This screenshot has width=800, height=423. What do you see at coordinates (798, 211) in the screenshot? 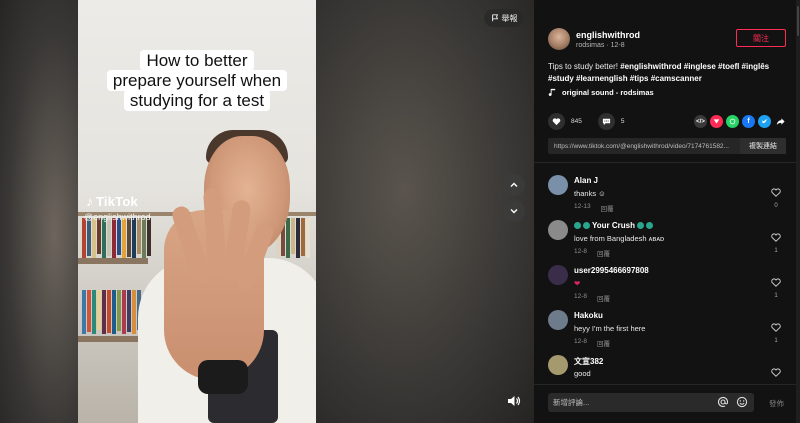
I see `scrollbar-track` at bounding box center [798, 211].